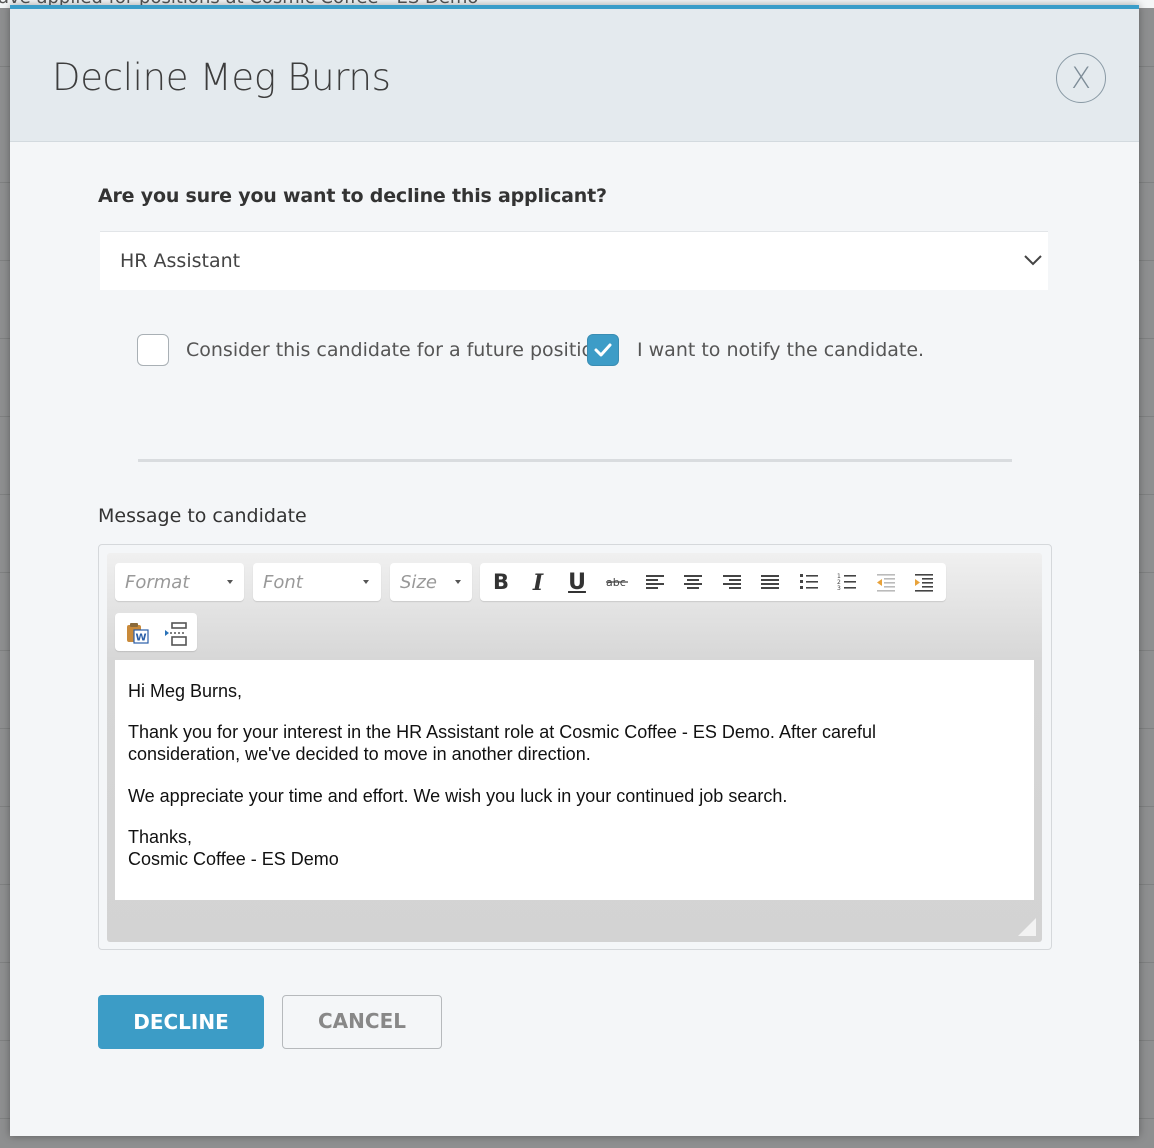  I want to click on bulleted-list-icon, so click(809, 582).